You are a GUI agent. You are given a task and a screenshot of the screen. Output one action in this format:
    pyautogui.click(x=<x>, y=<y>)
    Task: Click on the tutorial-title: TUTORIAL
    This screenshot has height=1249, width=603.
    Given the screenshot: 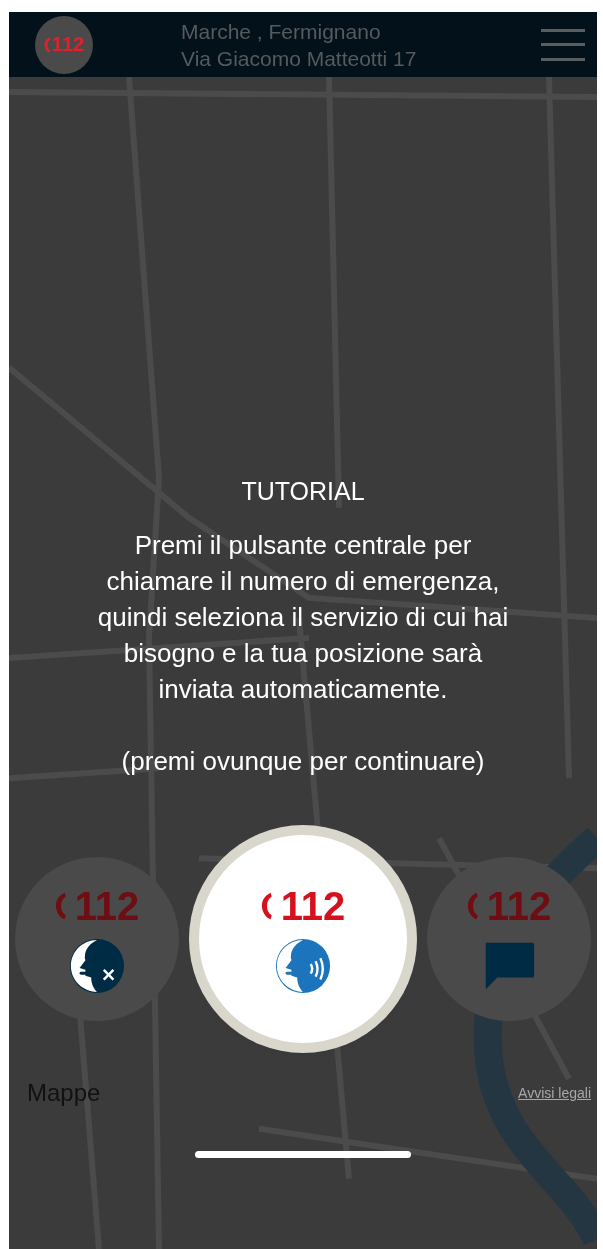 What is the action you would take?
    pyautogui.click(x=303, y=491)
    